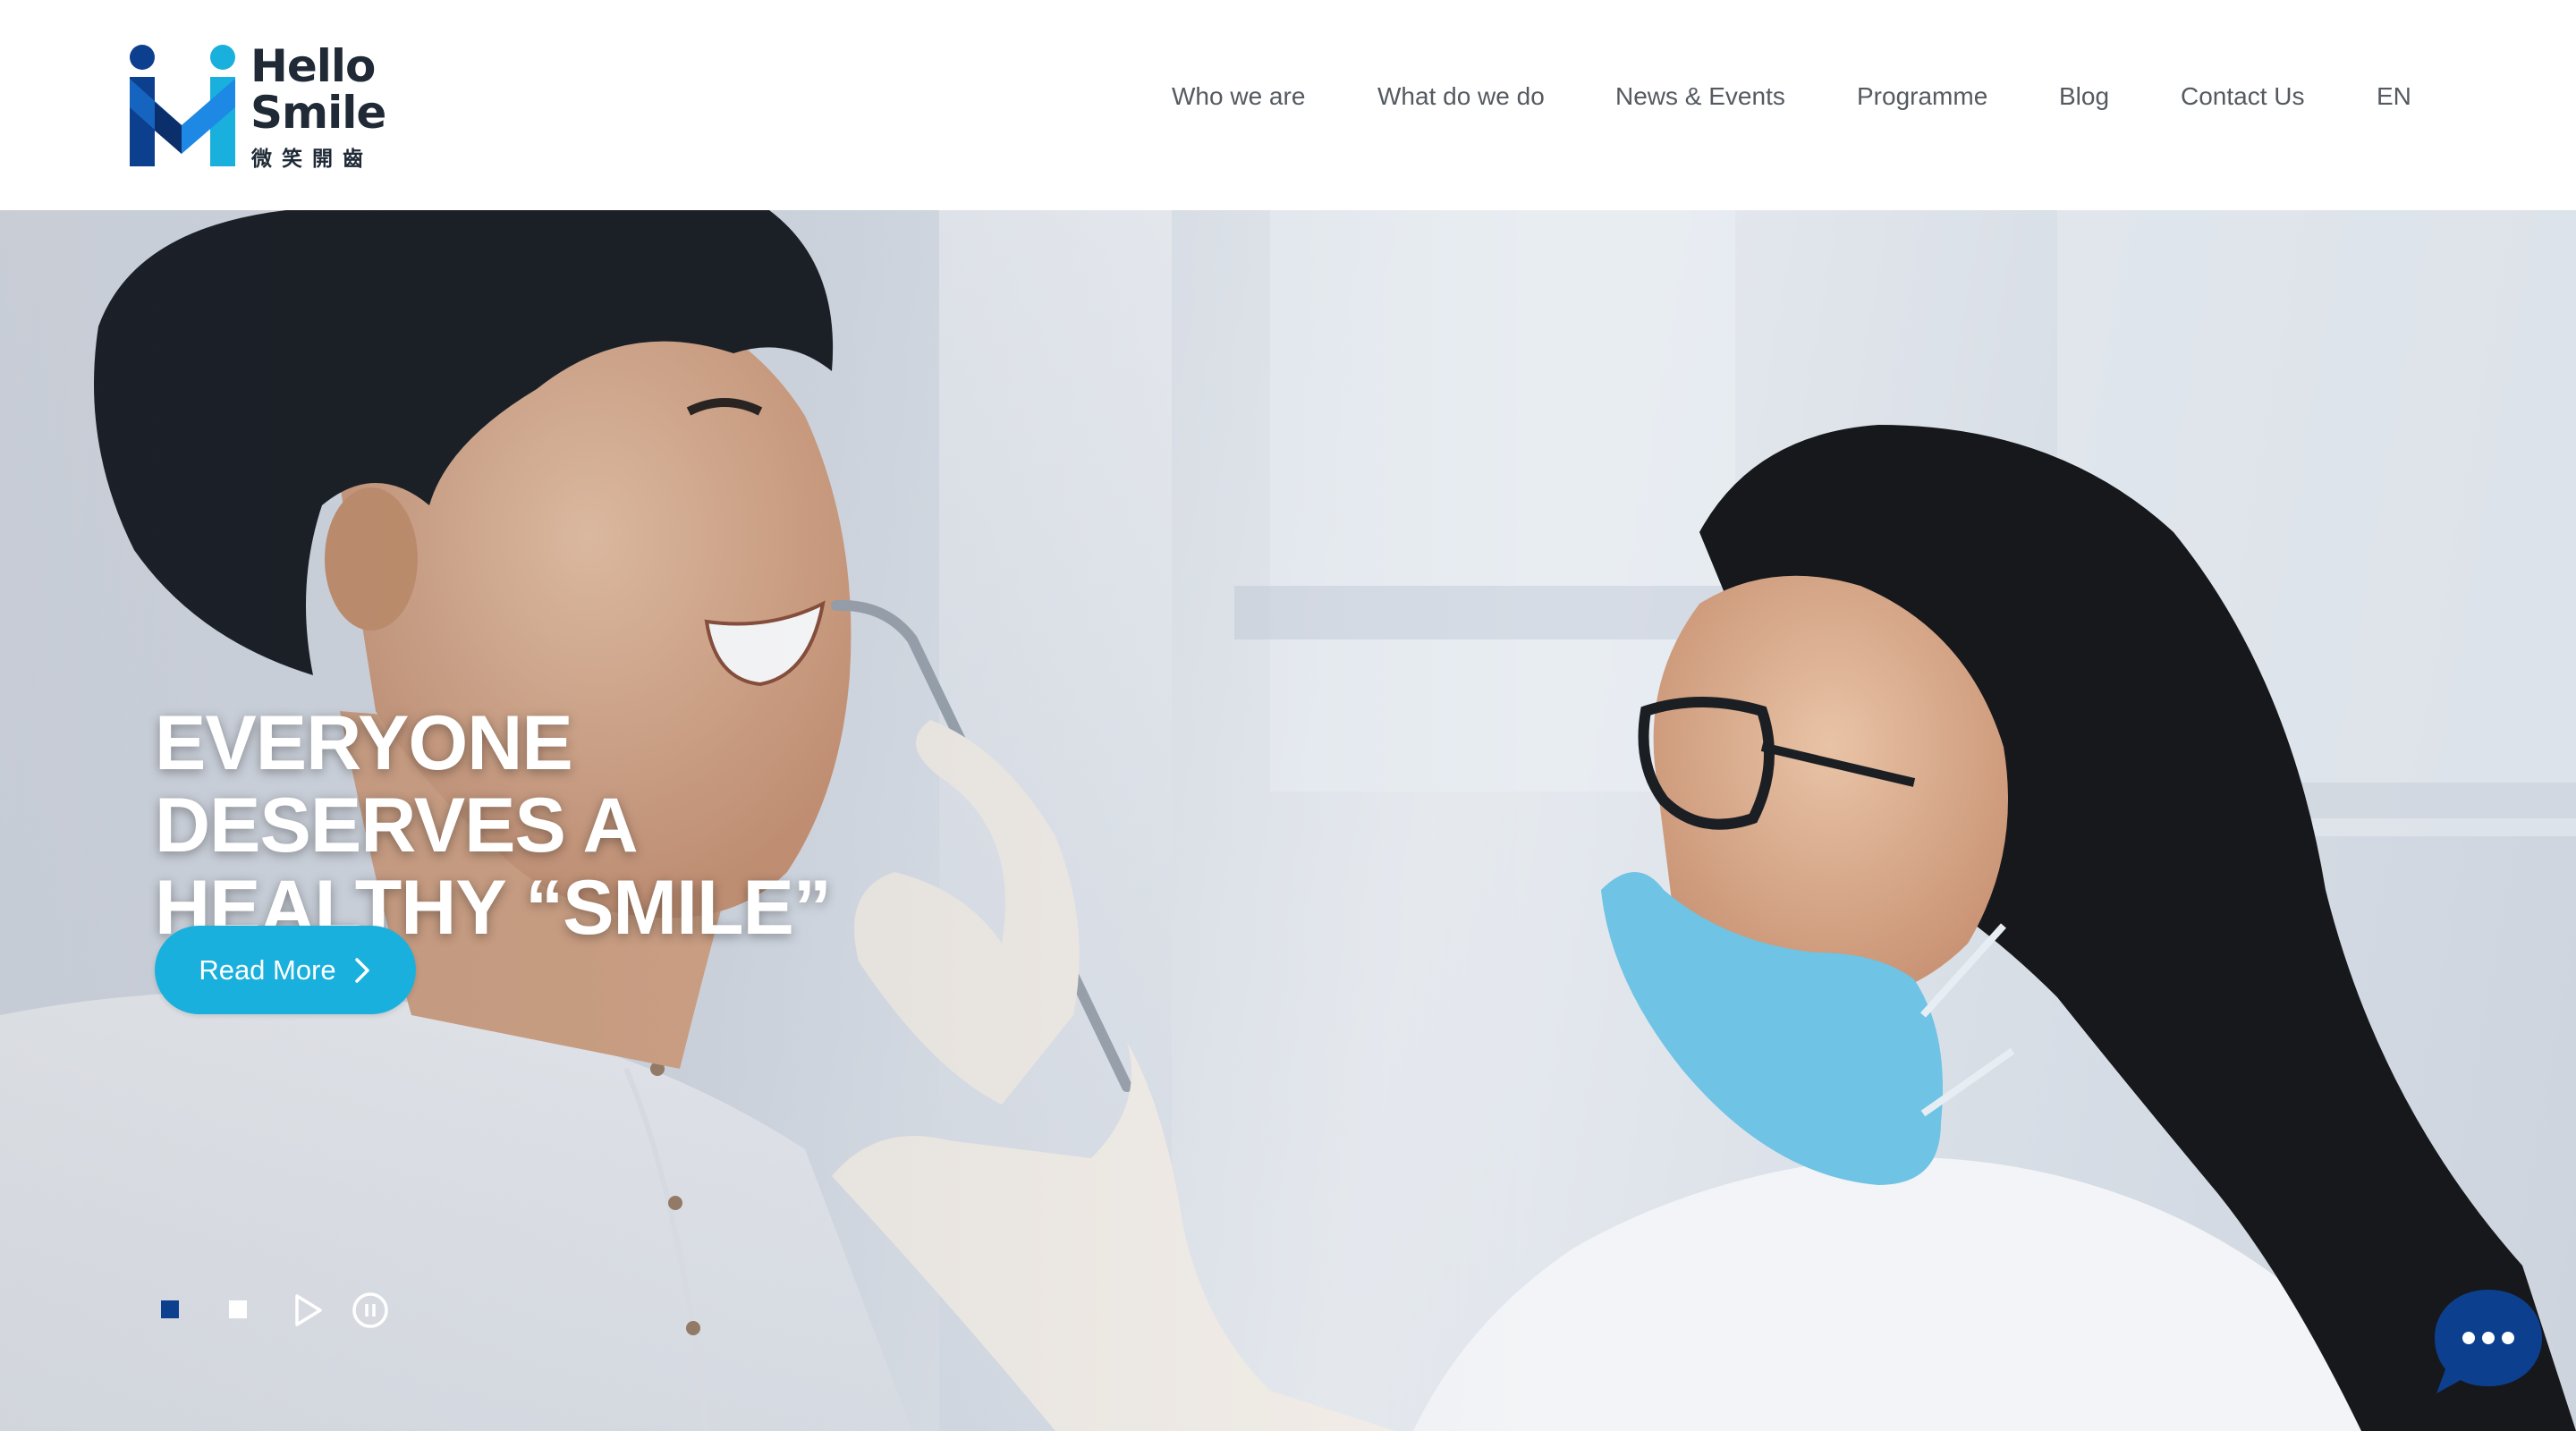  I want to click on logo-text-hello: Hello, so click(313, 66).